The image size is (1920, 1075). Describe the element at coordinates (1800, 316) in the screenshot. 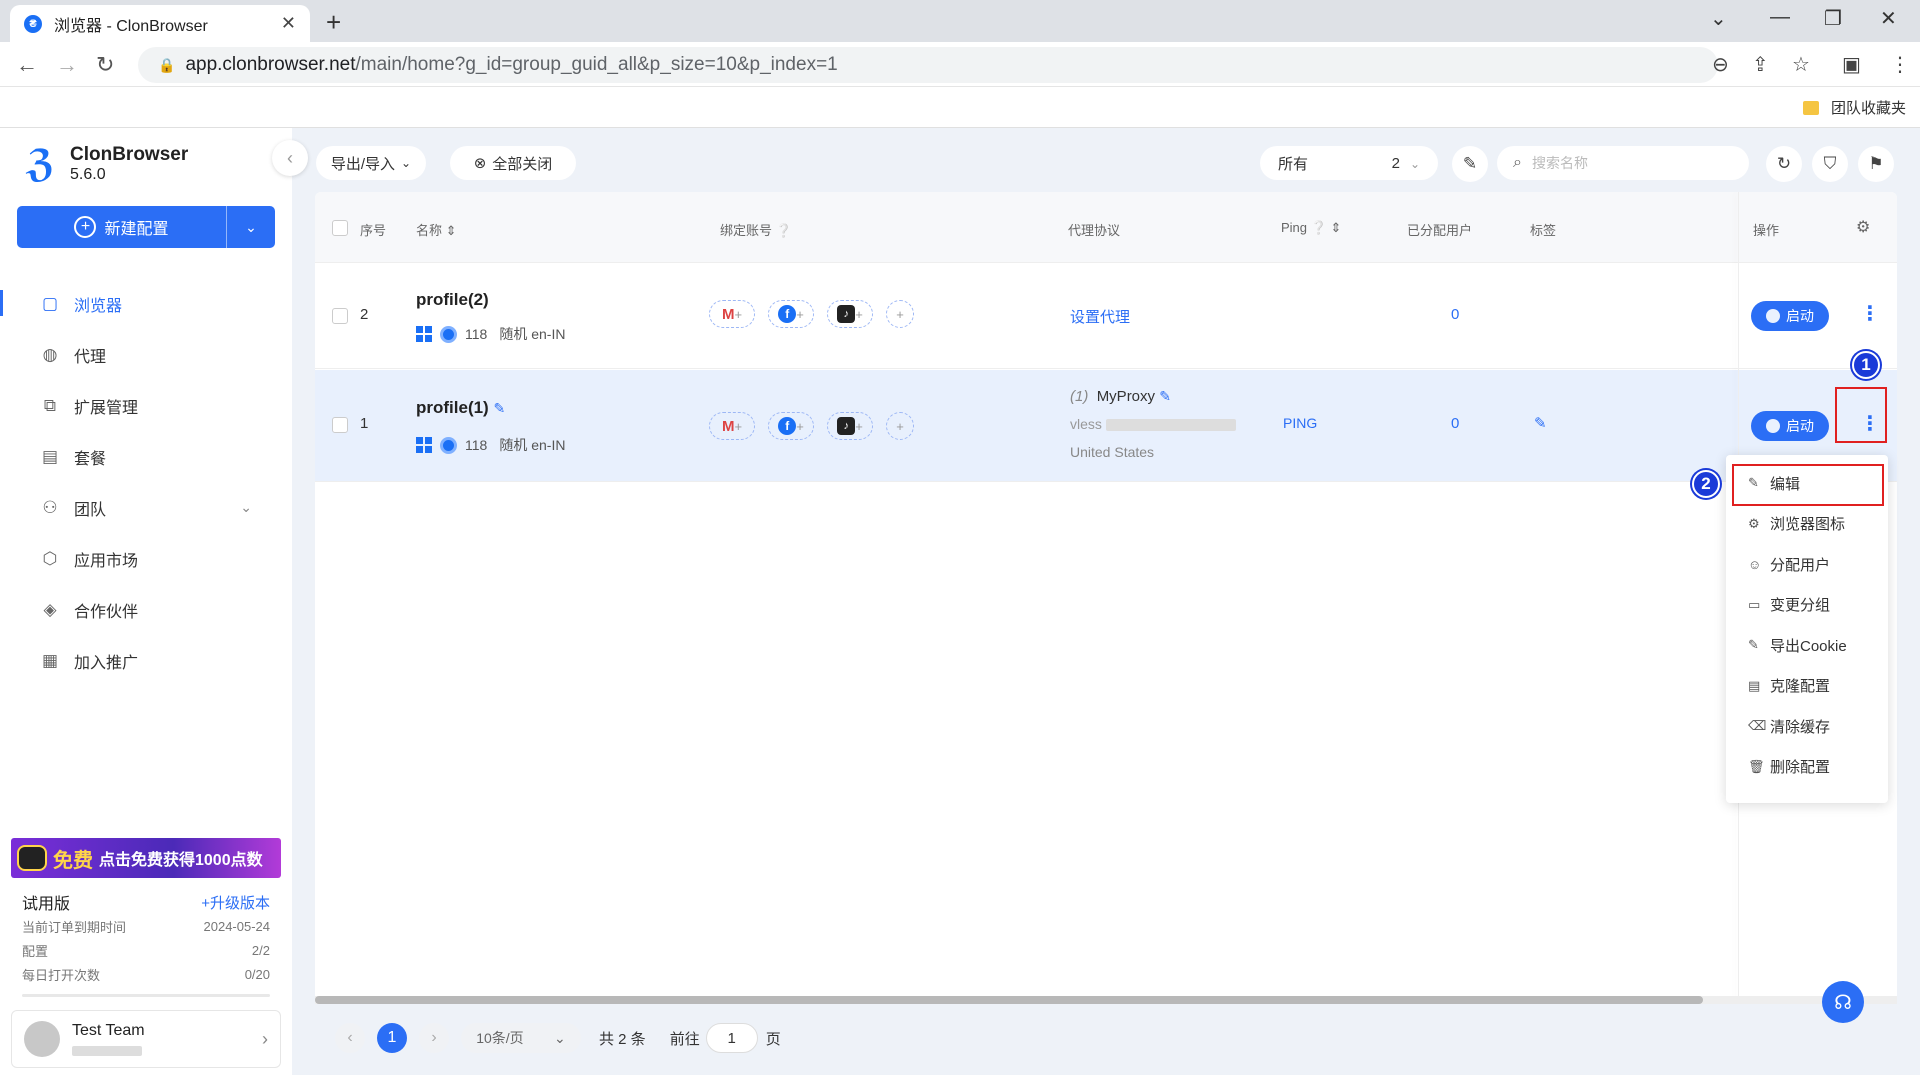

I see `launch-label: 启动` at that location.